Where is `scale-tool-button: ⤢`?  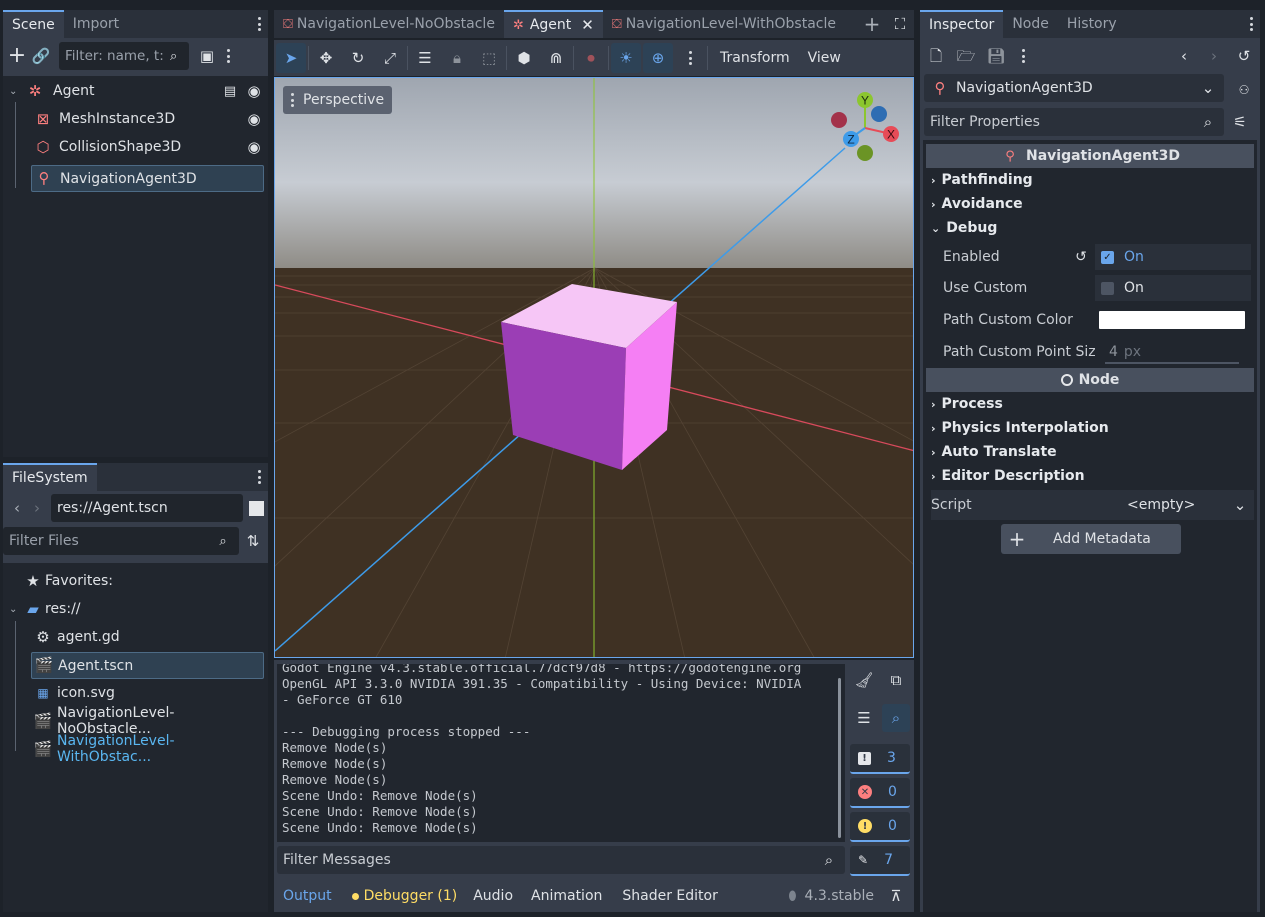
scale-tool-button: ⤢ is located at coordinates (390, 58).